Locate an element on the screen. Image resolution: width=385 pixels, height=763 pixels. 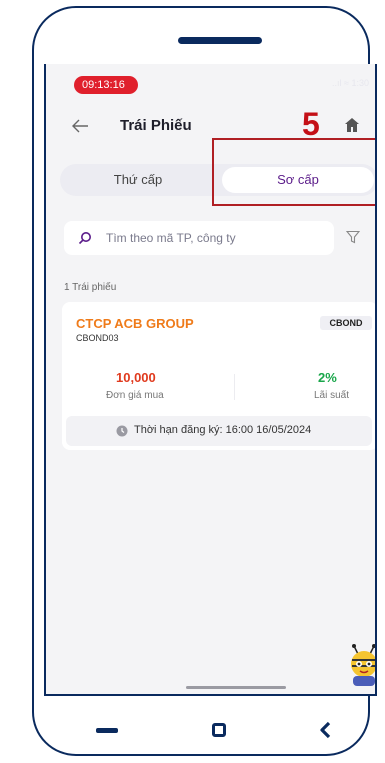
result-count: 1 Trái phiếu is located at coordinates (90, 287).